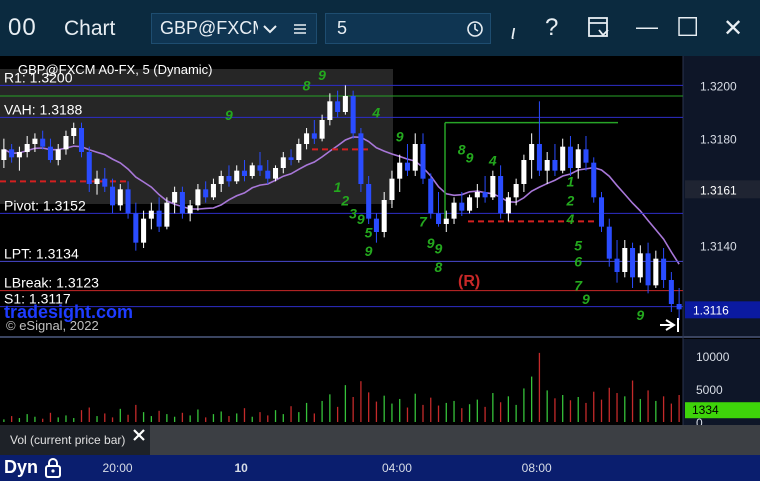 The height and width of the screenshot is (481, 760). I want to click on interval-combo: 5, so click(408, 28).